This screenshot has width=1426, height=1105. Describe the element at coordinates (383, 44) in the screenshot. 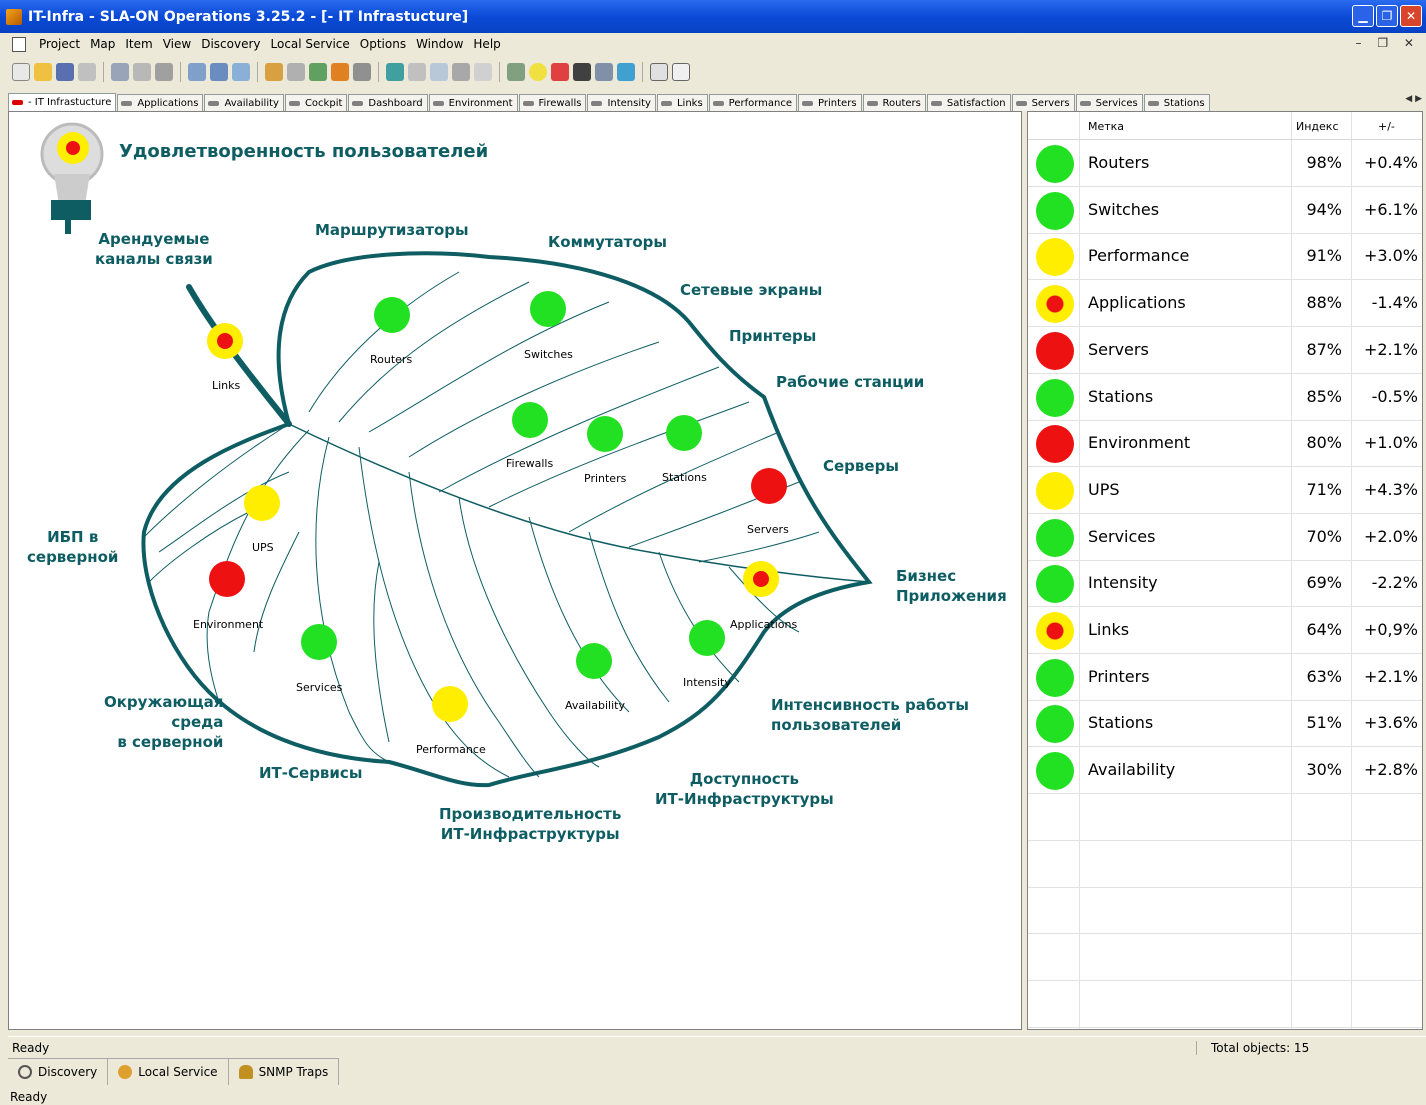

I see `menu-options: Options` at that location.